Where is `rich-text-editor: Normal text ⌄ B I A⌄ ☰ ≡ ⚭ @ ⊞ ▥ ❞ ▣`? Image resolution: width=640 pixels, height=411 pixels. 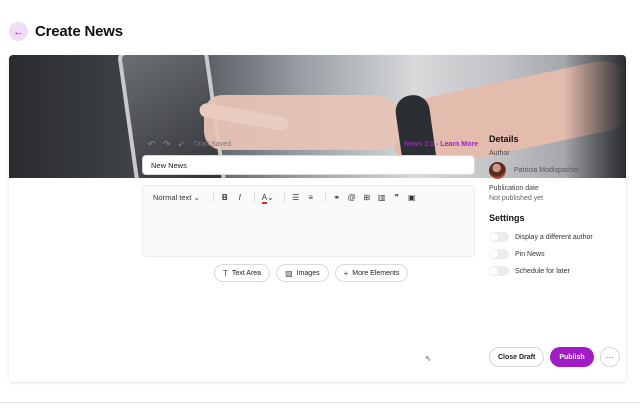 rich-text-editor: Normal text ⌄ B I A⌄ ☰ ≡ ⚭ @ ⊞ ▥ ❞ ▣ is located at coordinates (308, 221).